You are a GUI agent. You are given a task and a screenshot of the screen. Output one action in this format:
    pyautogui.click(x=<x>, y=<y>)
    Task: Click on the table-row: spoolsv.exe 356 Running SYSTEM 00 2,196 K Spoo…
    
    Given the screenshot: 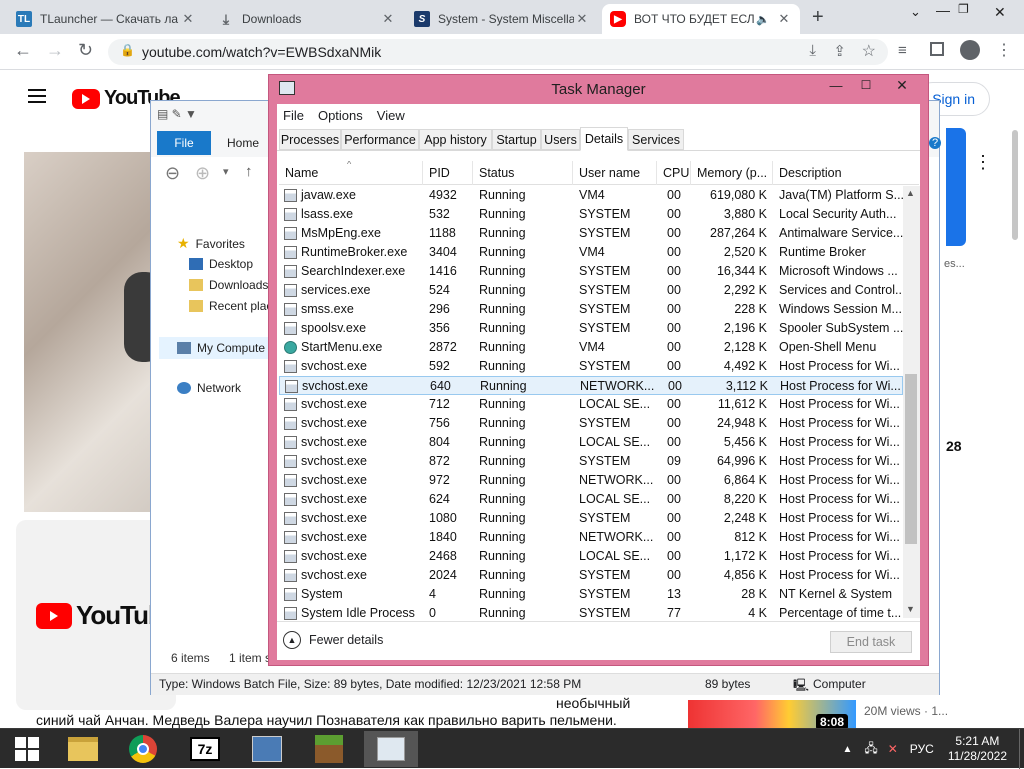 What is the action you would take?
    pyautogui.click(x=591, y=328)
    